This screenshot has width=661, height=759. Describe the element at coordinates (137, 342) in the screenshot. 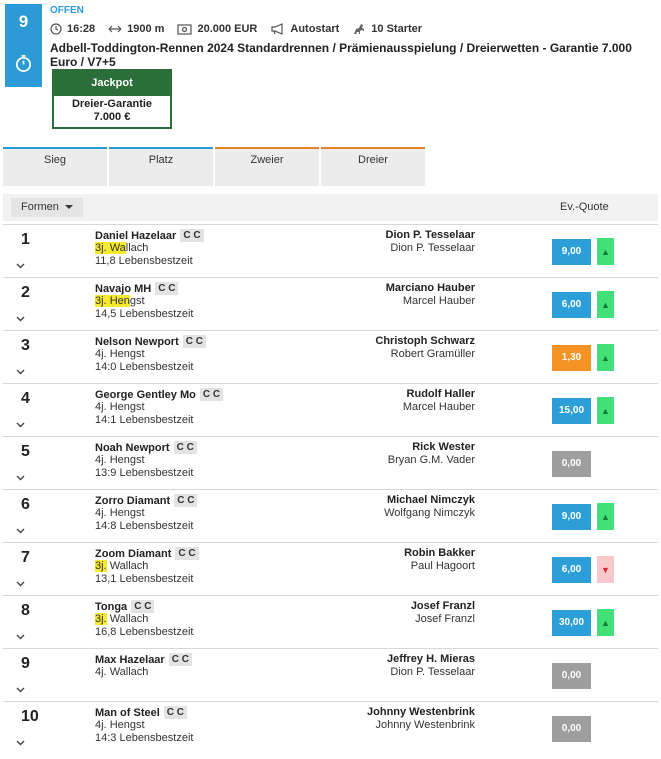

I see `horse-name: Nelson Newport` at that location.